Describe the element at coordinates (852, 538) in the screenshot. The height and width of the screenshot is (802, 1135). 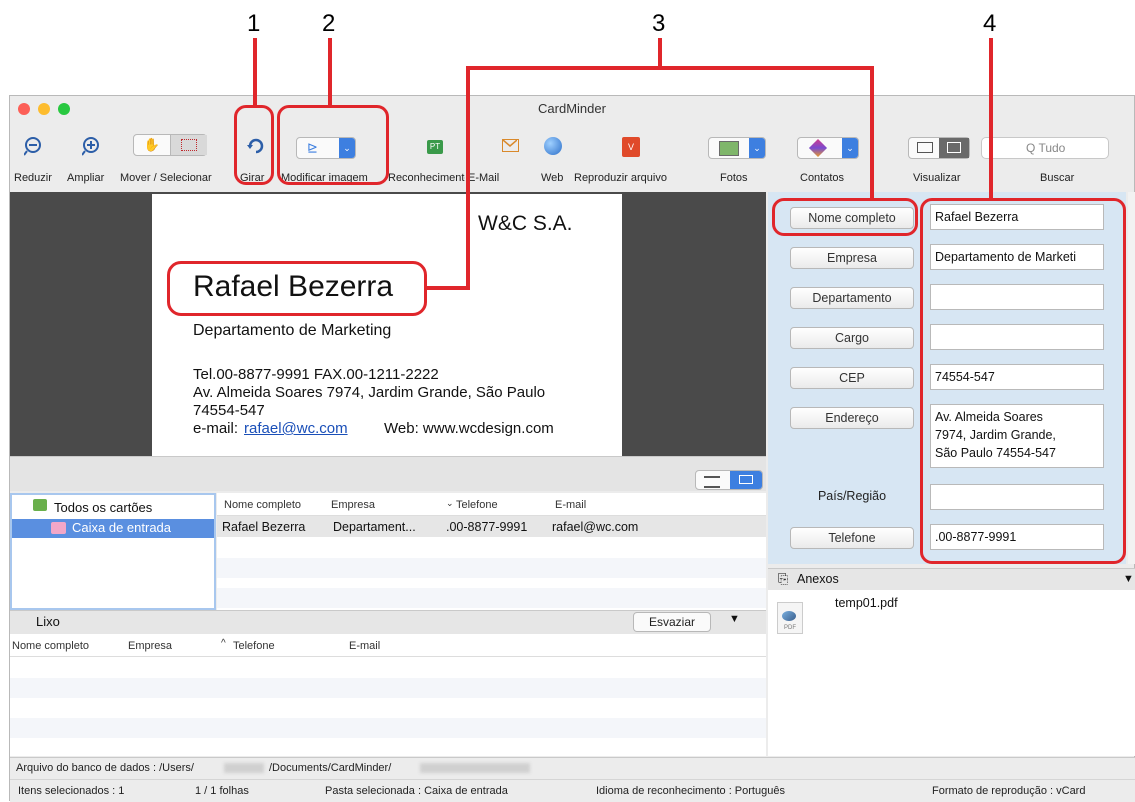
I see `field-button-telefone: Telefone` at that location.